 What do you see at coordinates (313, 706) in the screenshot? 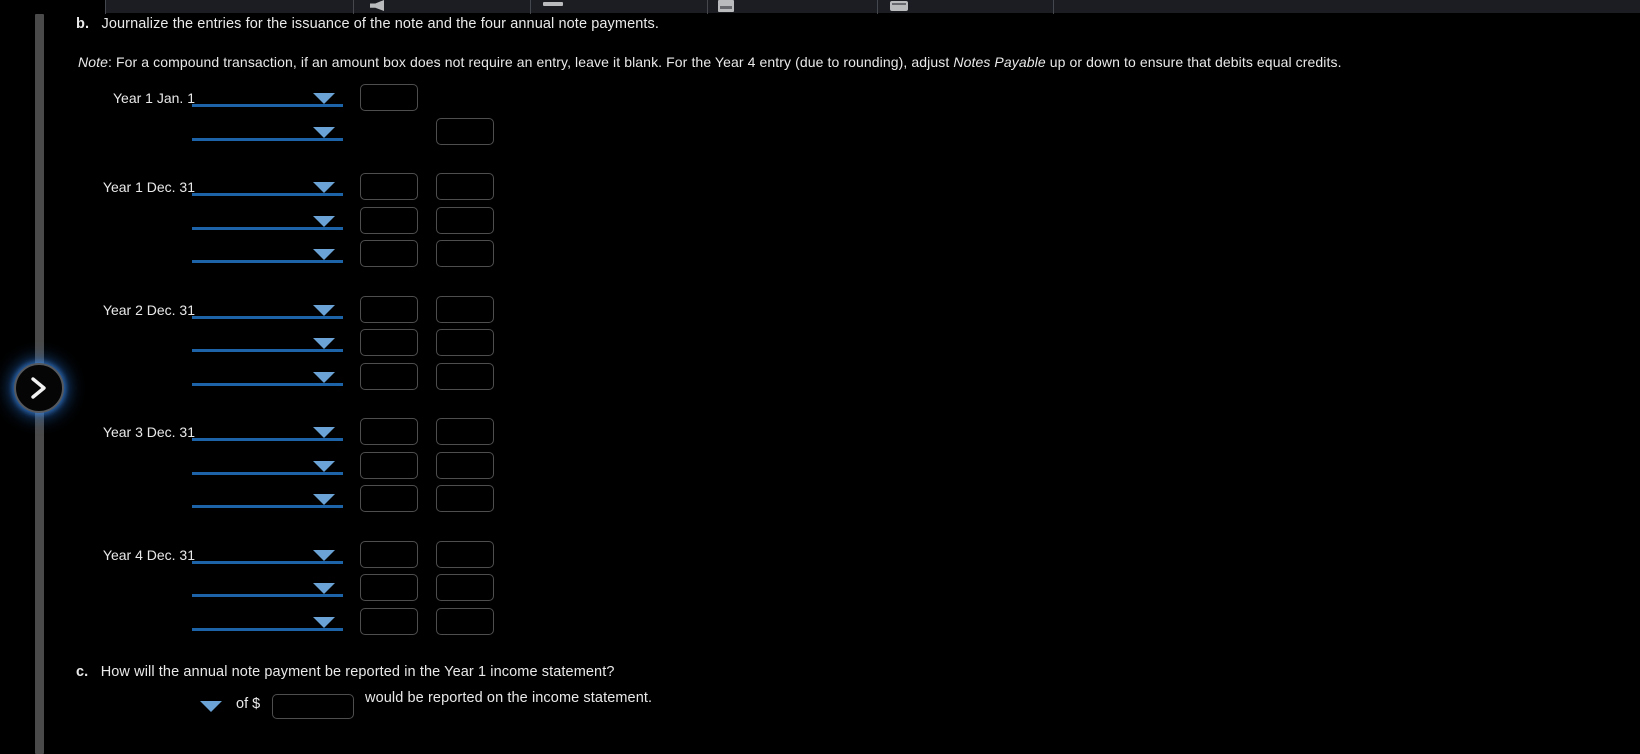
I see `income-statement-amount-input` at bounding box center [313, 706].